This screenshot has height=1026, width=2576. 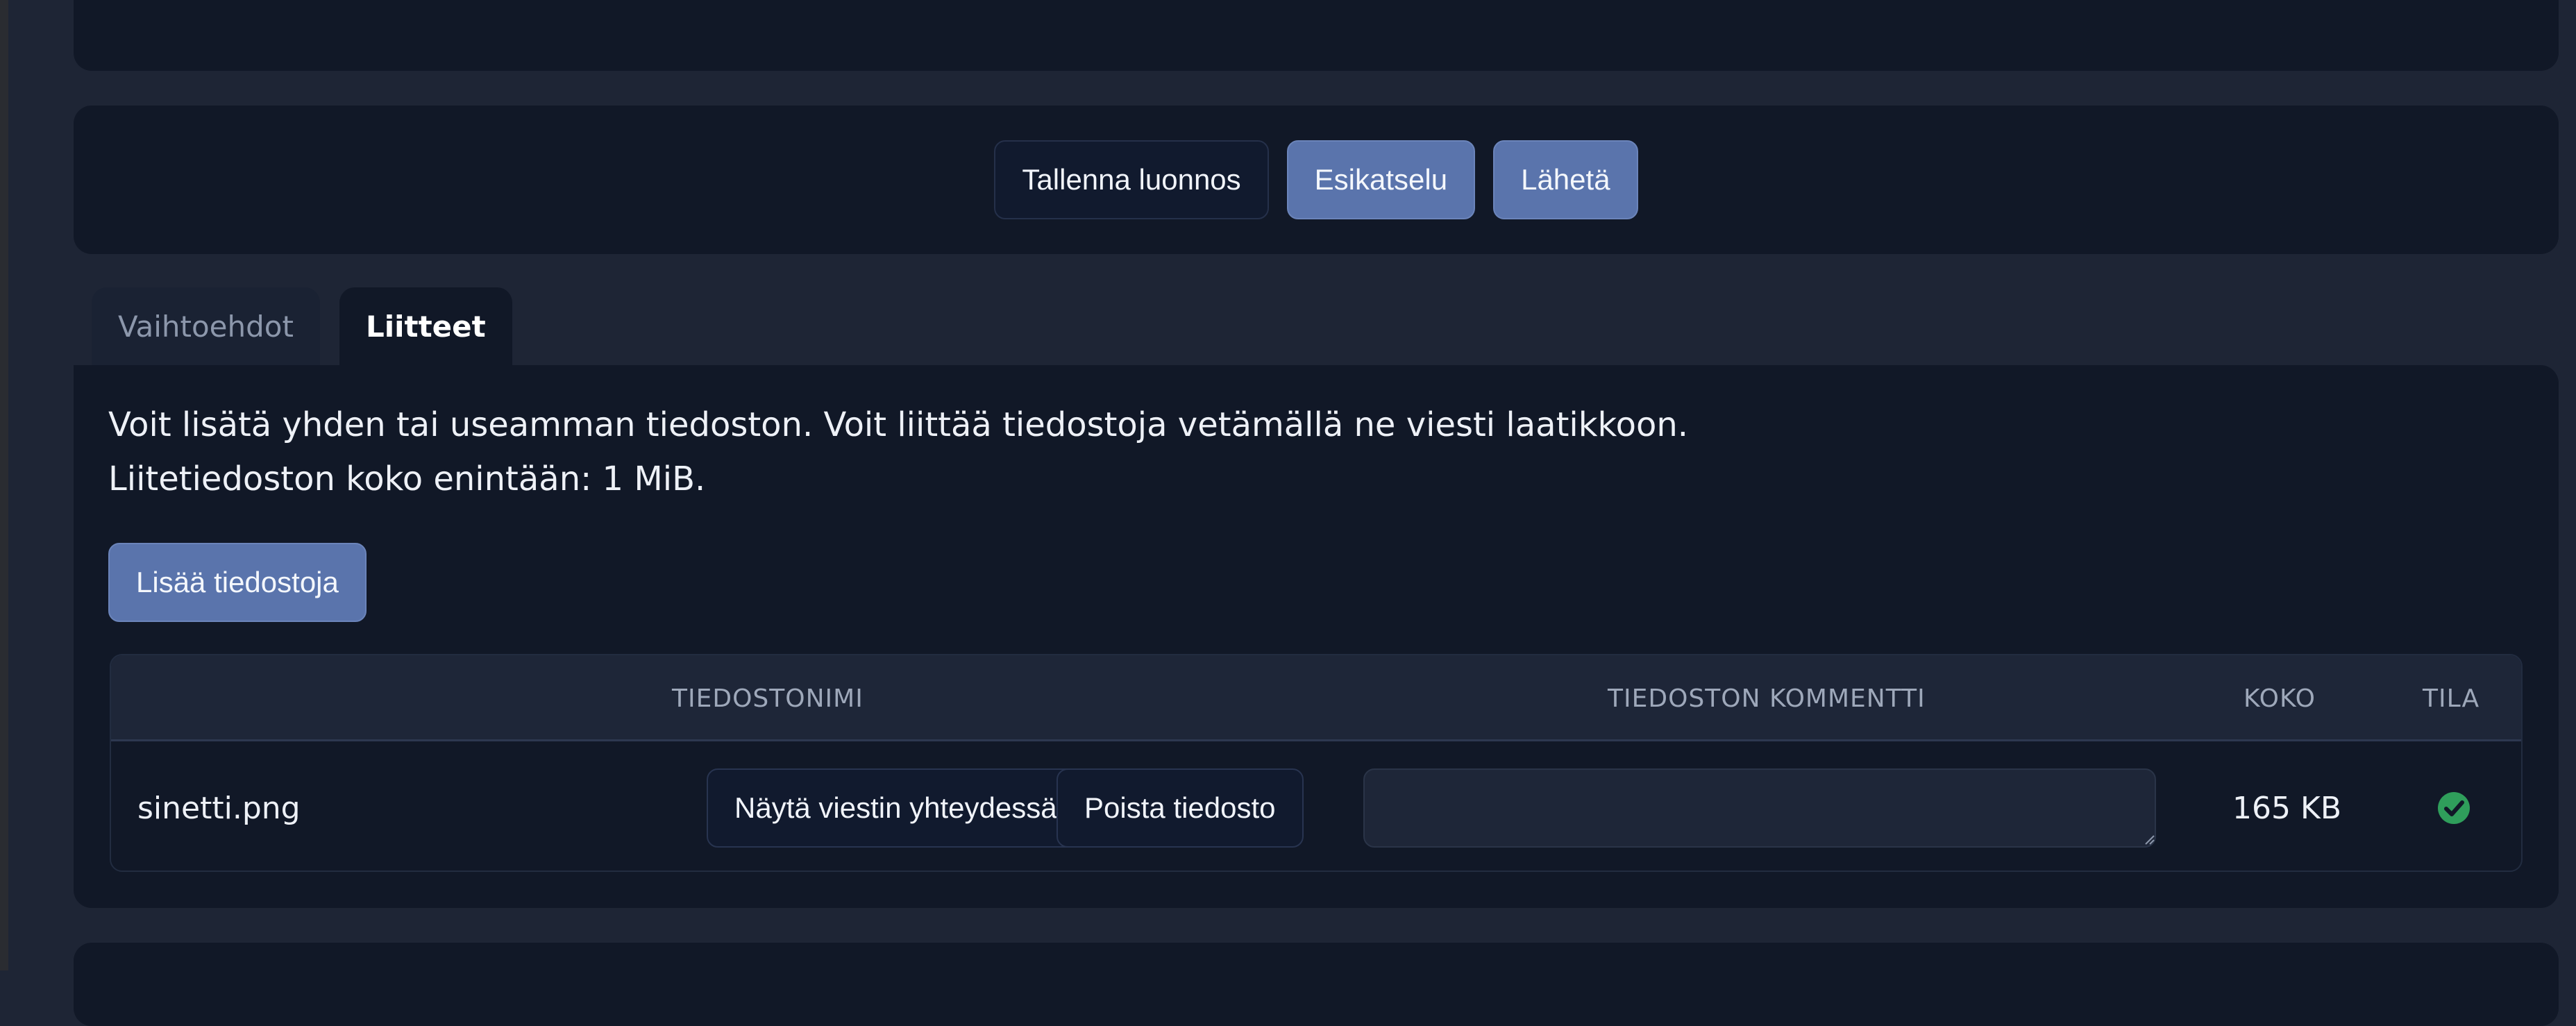 I want to click on tab-options: Vaihtoehdot, so click(x=206, y=326).